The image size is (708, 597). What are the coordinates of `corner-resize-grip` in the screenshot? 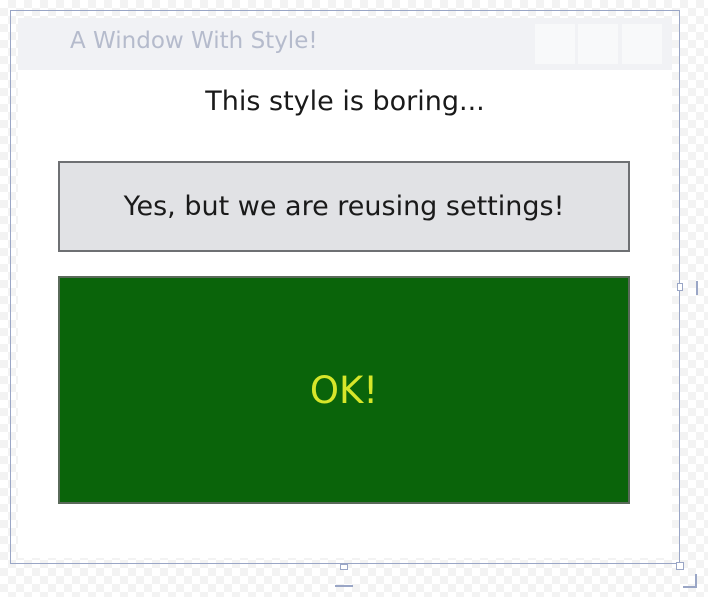 It's located at (690, 581).